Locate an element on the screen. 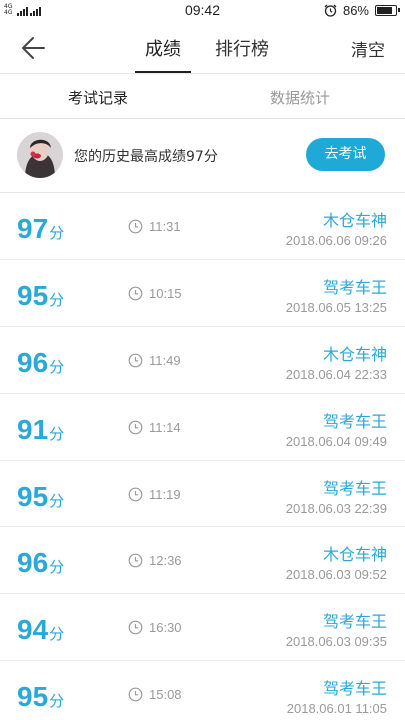  duration: 16:30 is located at coordinates (155, 627).